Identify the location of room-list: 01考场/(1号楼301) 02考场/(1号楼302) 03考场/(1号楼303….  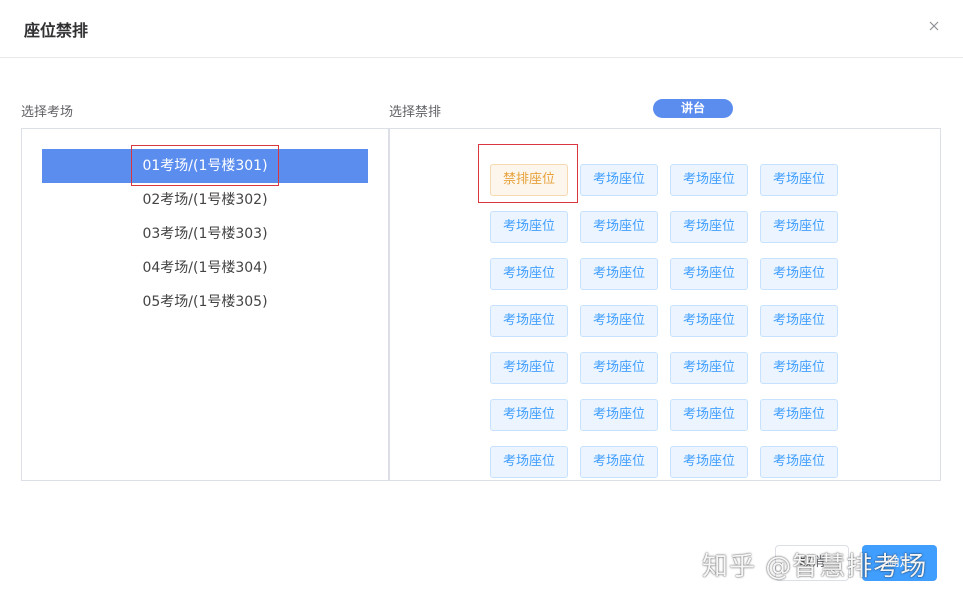
(205, 234).